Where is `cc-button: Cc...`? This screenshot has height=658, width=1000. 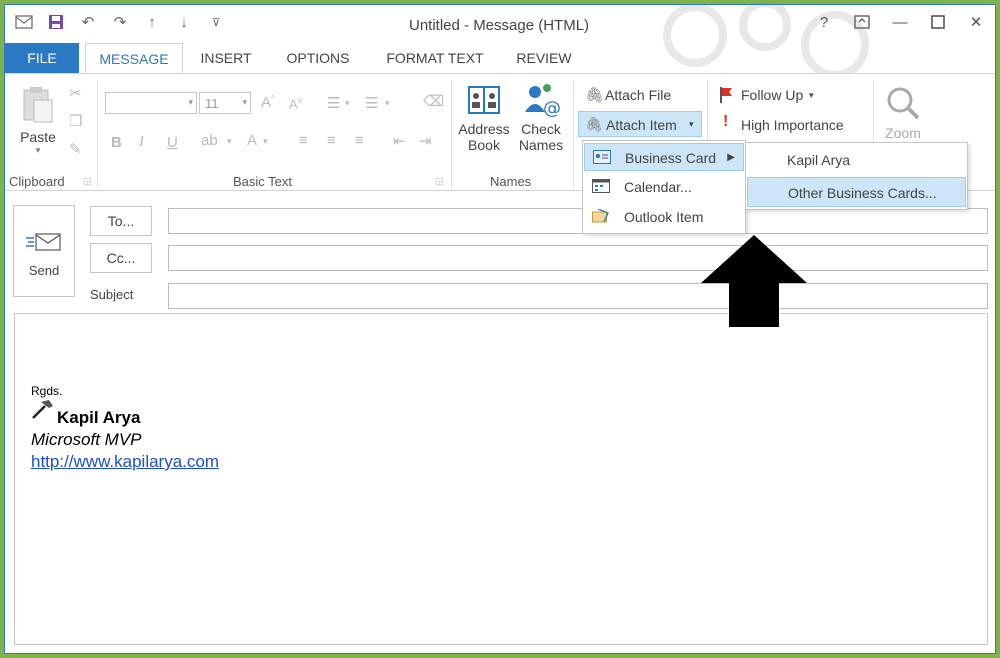 cc-button: Cc... is located at coordinates (121, 258).